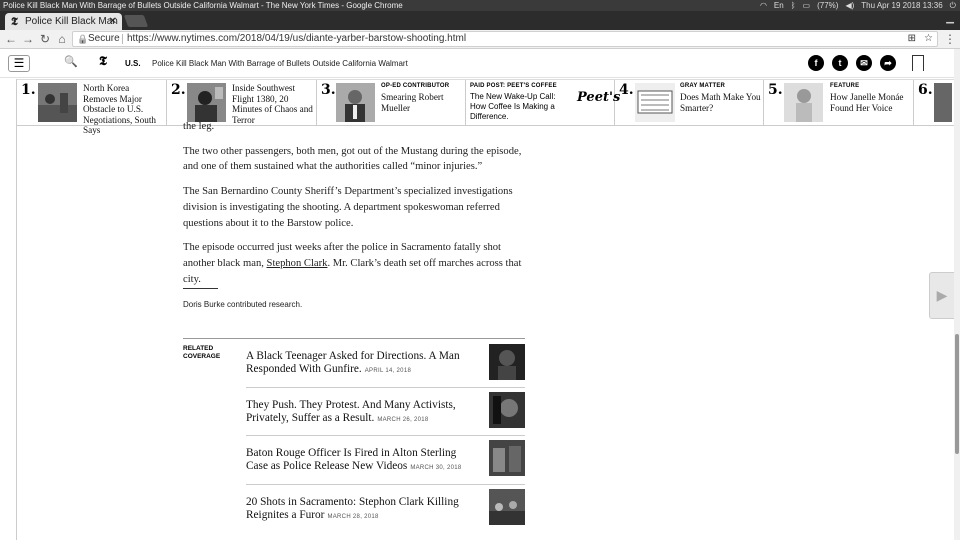 This screenshot has height=540, width=960. Describe the element at coordinates (775, 90) in the screenshot. I see `ribbon-number: 5.` at that location.